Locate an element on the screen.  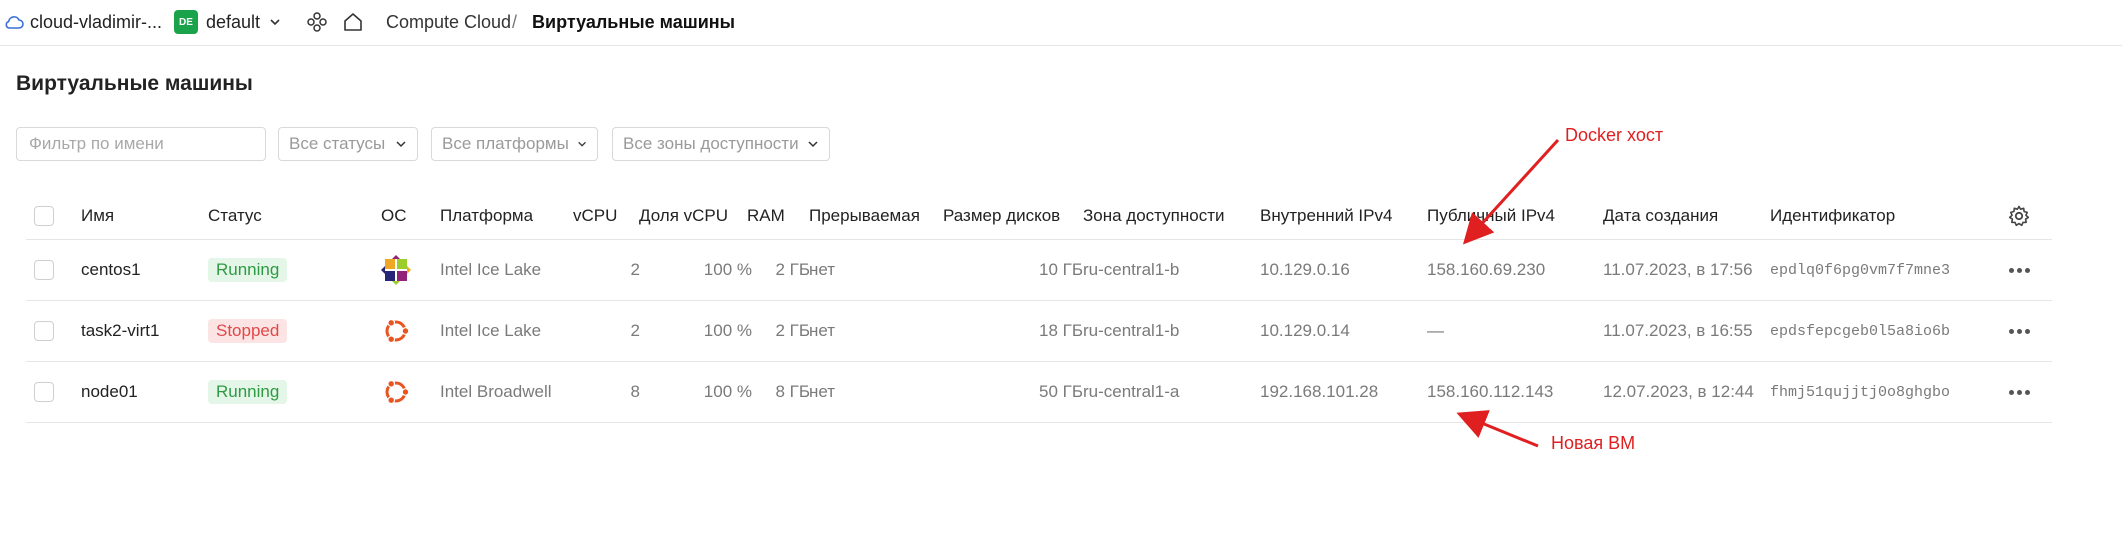
column-header-vcpu: vCPU is located at coordinates (607, 215).